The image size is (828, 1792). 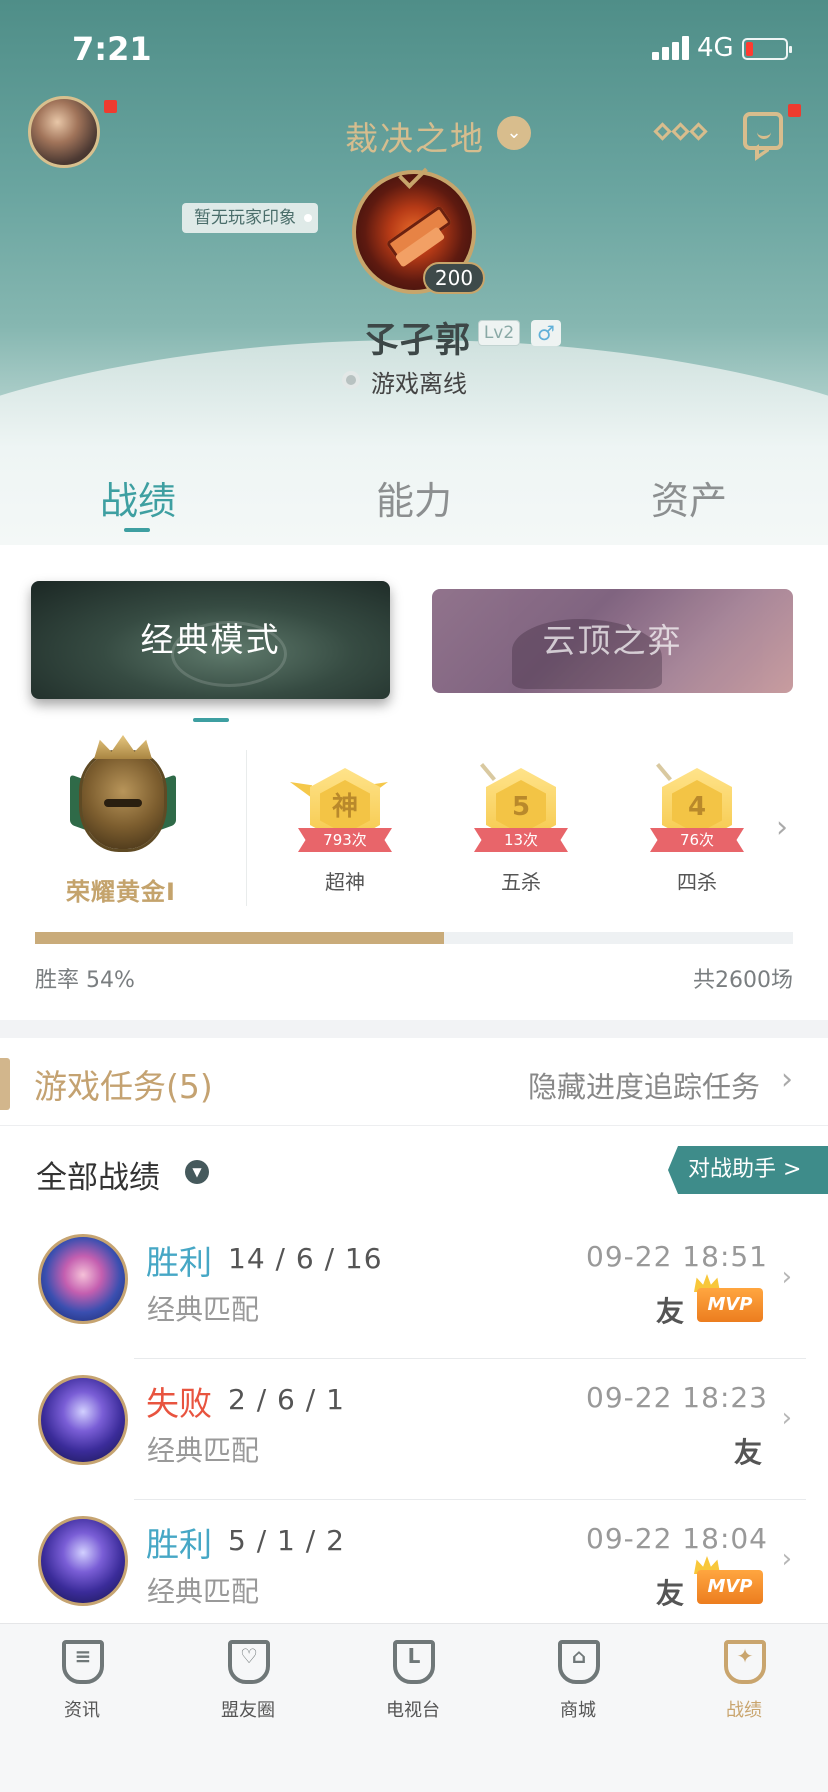 What do you see at coordinates (83, 1662) in the screenshot?
I see `news-icon: ≡` at bounding box center [83, 1662].